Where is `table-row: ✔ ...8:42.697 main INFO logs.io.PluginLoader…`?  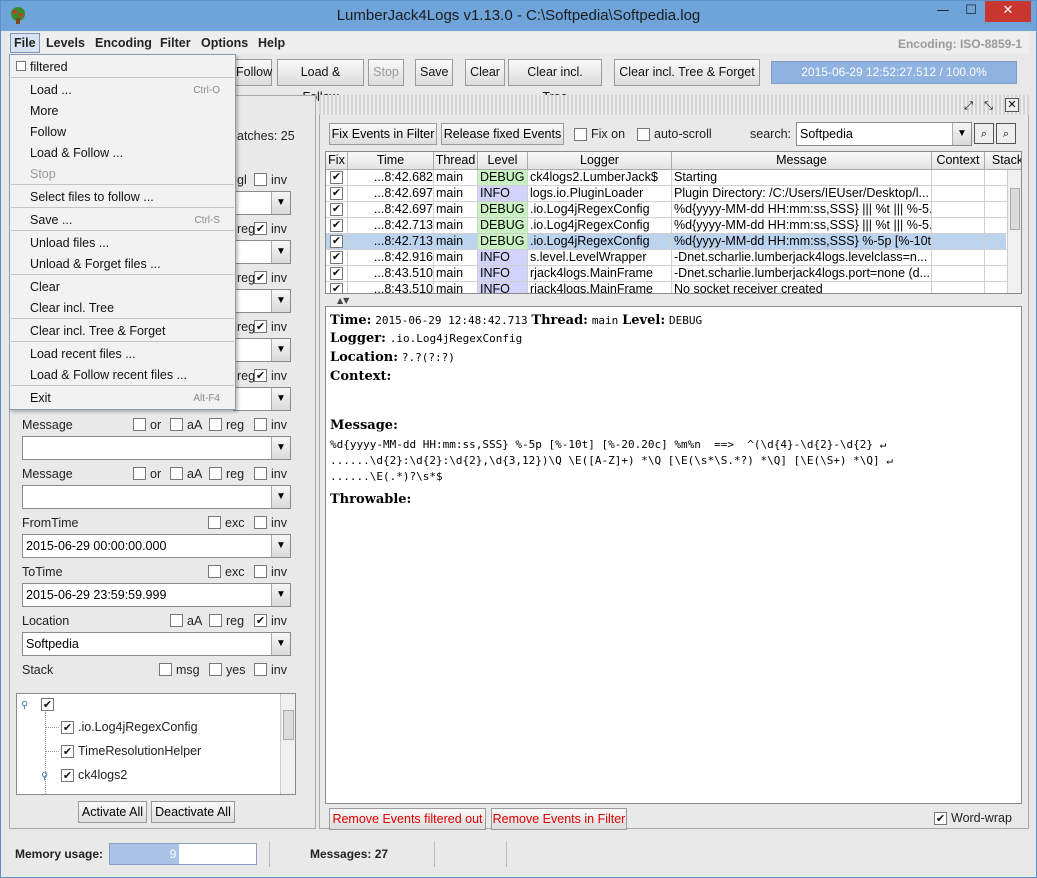
table-row: ✔ ...8:42.697 main INFO logs.io.PluginLoader… is located at coordinates (673, 194).